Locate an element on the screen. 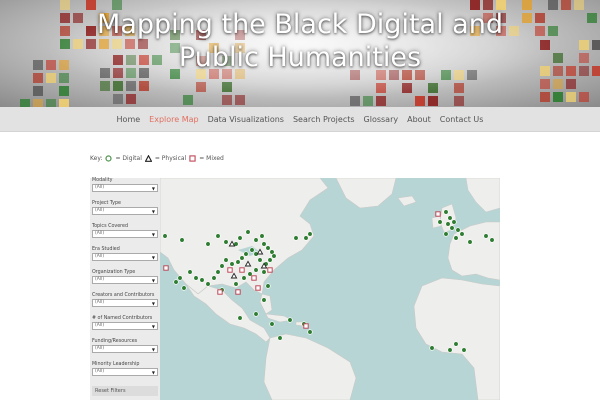  florida-landmass is located at coordinates (266, 304).